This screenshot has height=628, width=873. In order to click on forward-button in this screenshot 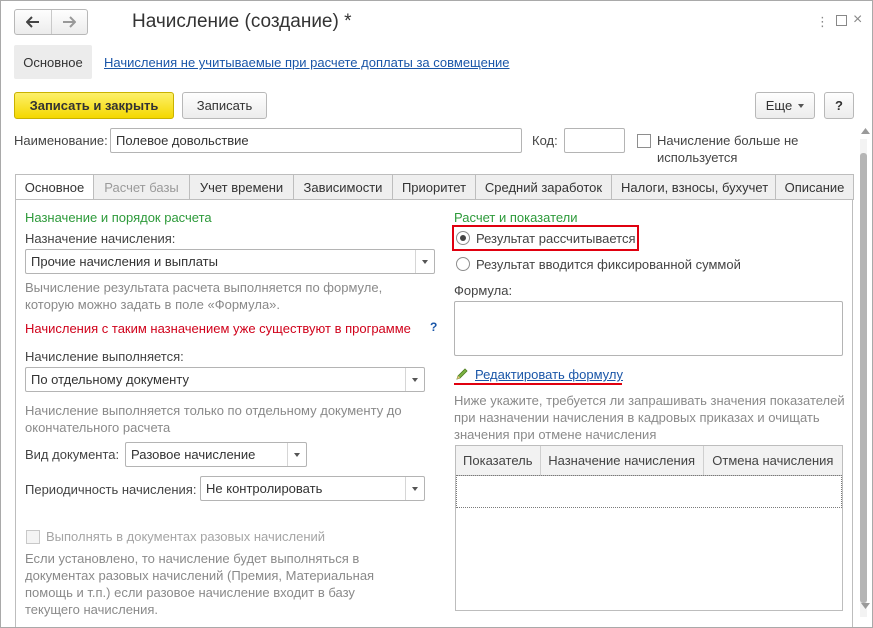, I will do `click(69, 22)`.